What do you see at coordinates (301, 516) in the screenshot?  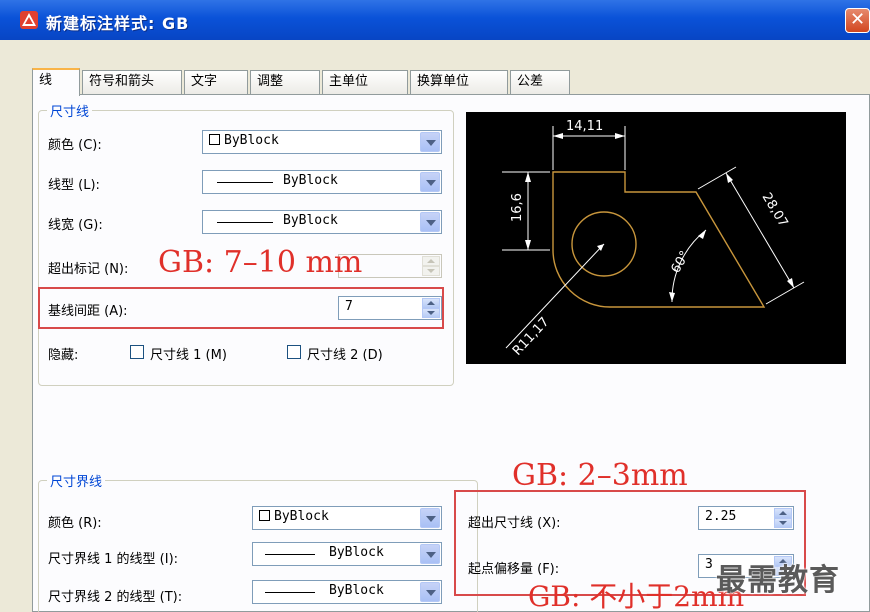 I see `ext-color-value: ByBlock` at bounding box center [301, 516].